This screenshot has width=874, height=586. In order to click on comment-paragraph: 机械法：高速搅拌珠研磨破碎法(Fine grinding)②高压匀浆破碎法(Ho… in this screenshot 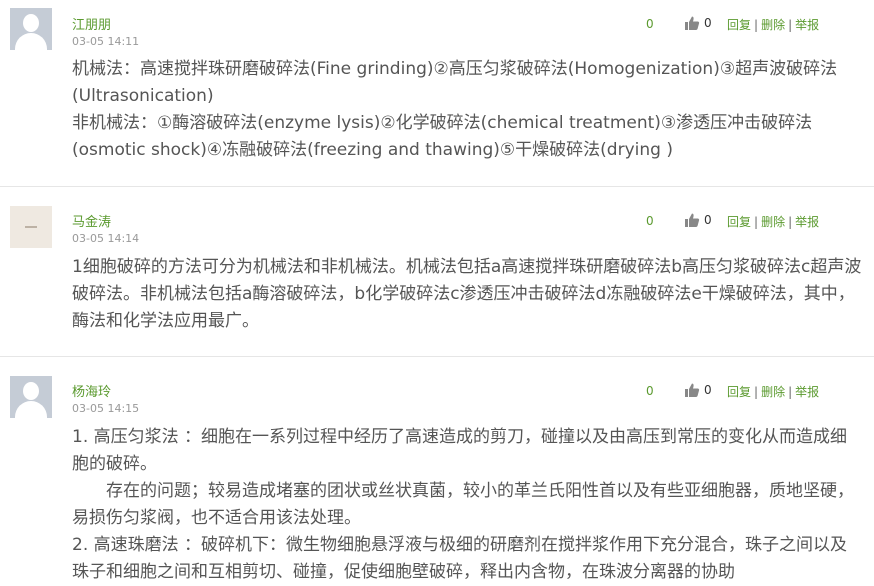, I will do `click(455, 82)`.